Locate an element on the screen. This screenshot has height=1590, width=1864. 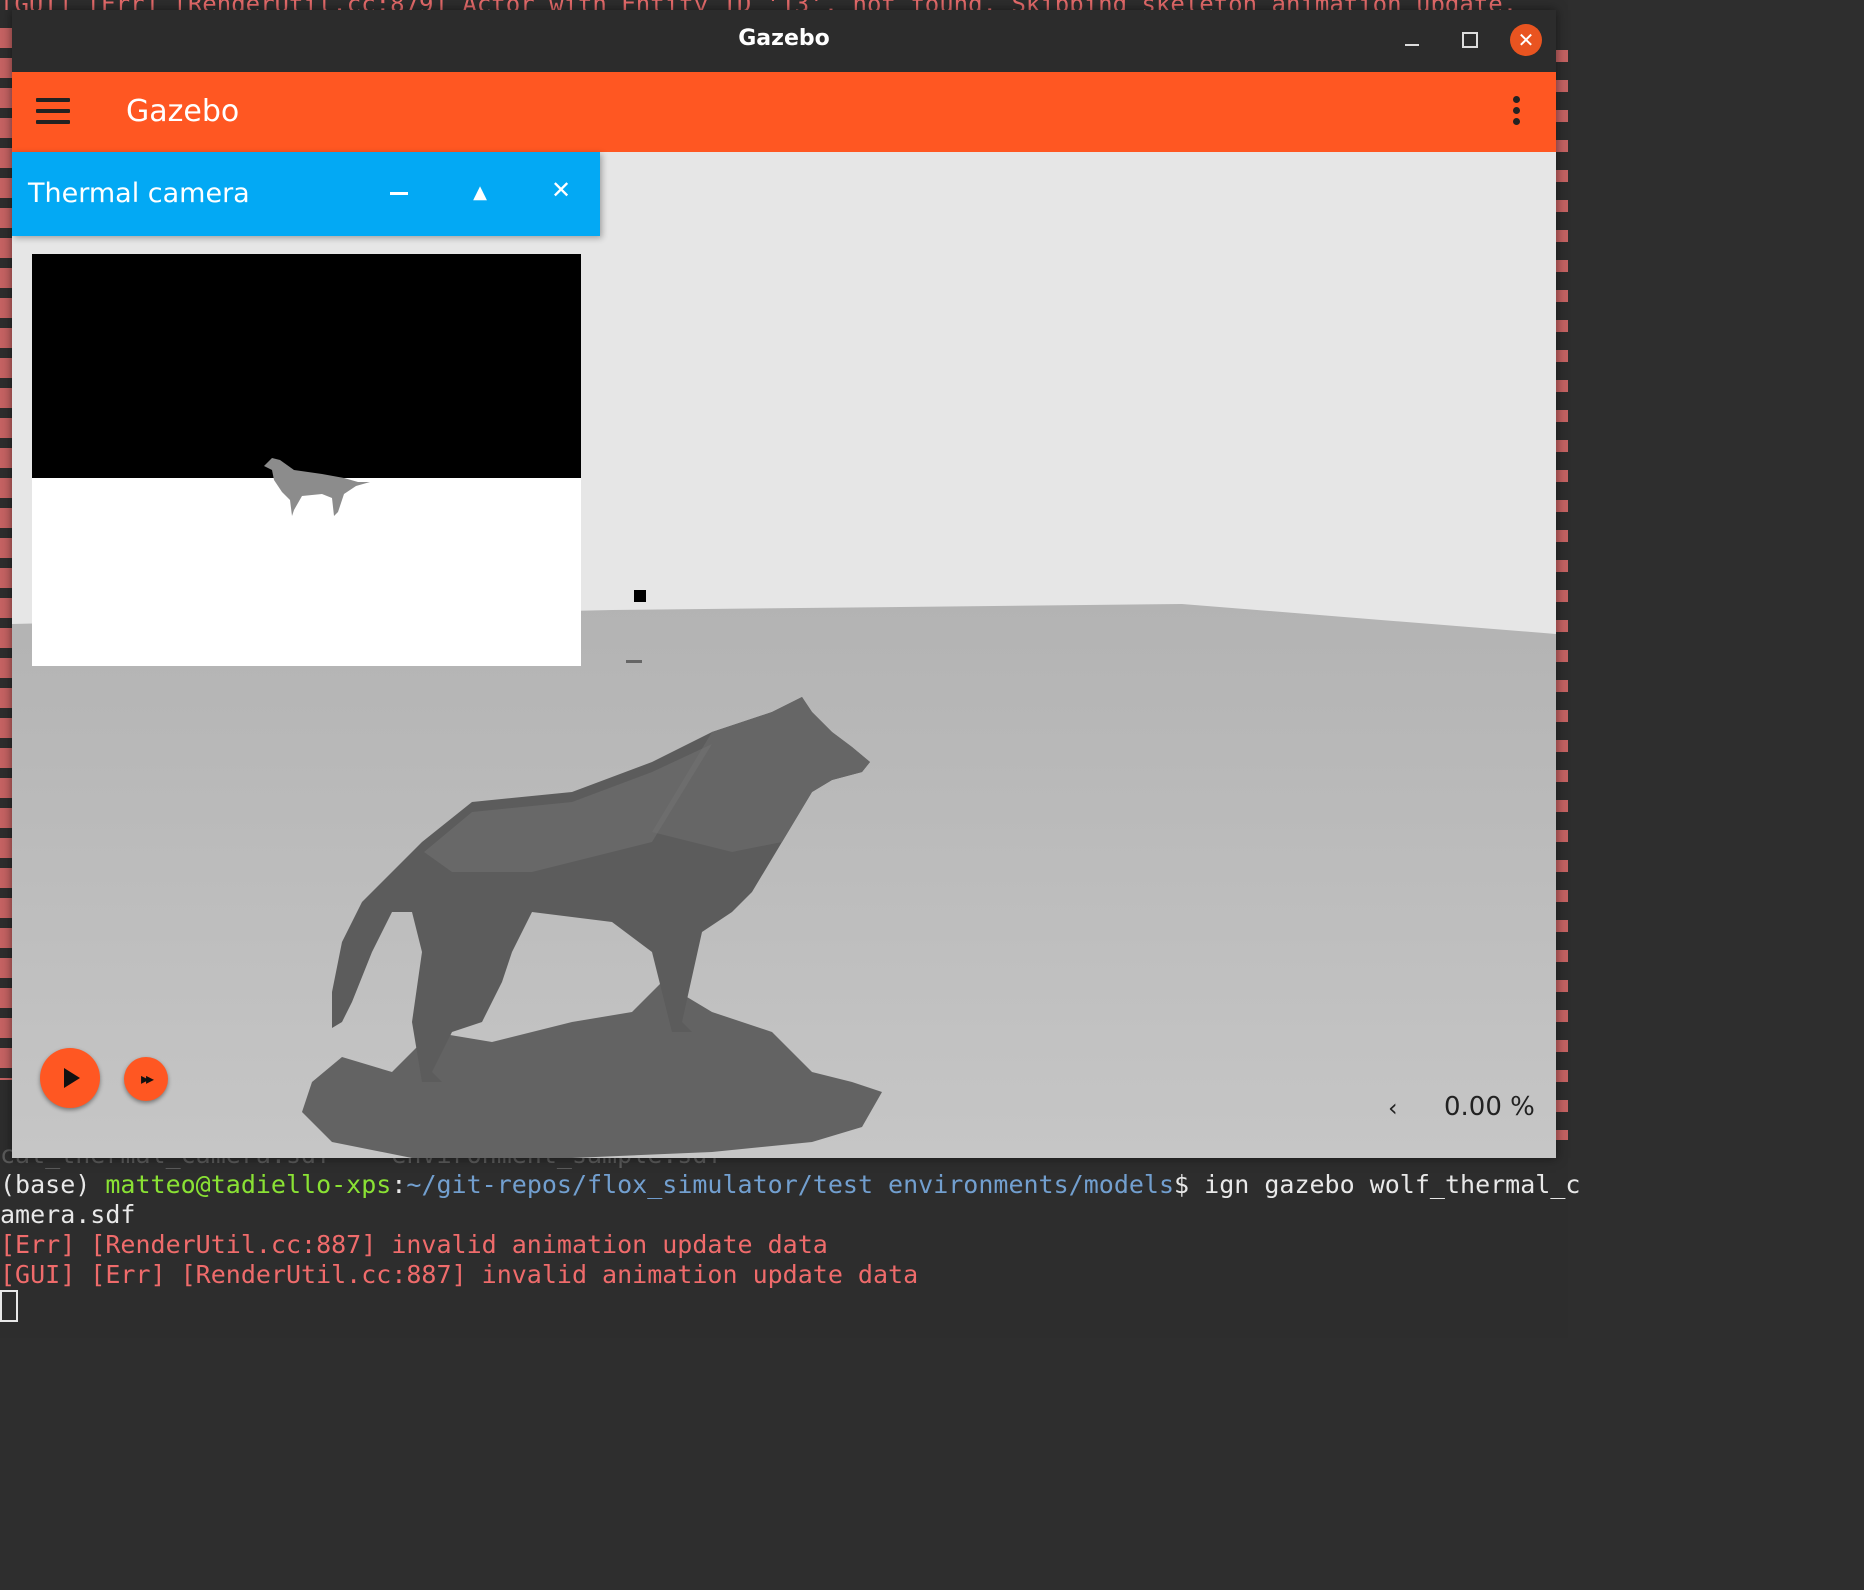
panel-close-button: ✕ is located at coordinates (561, 190).